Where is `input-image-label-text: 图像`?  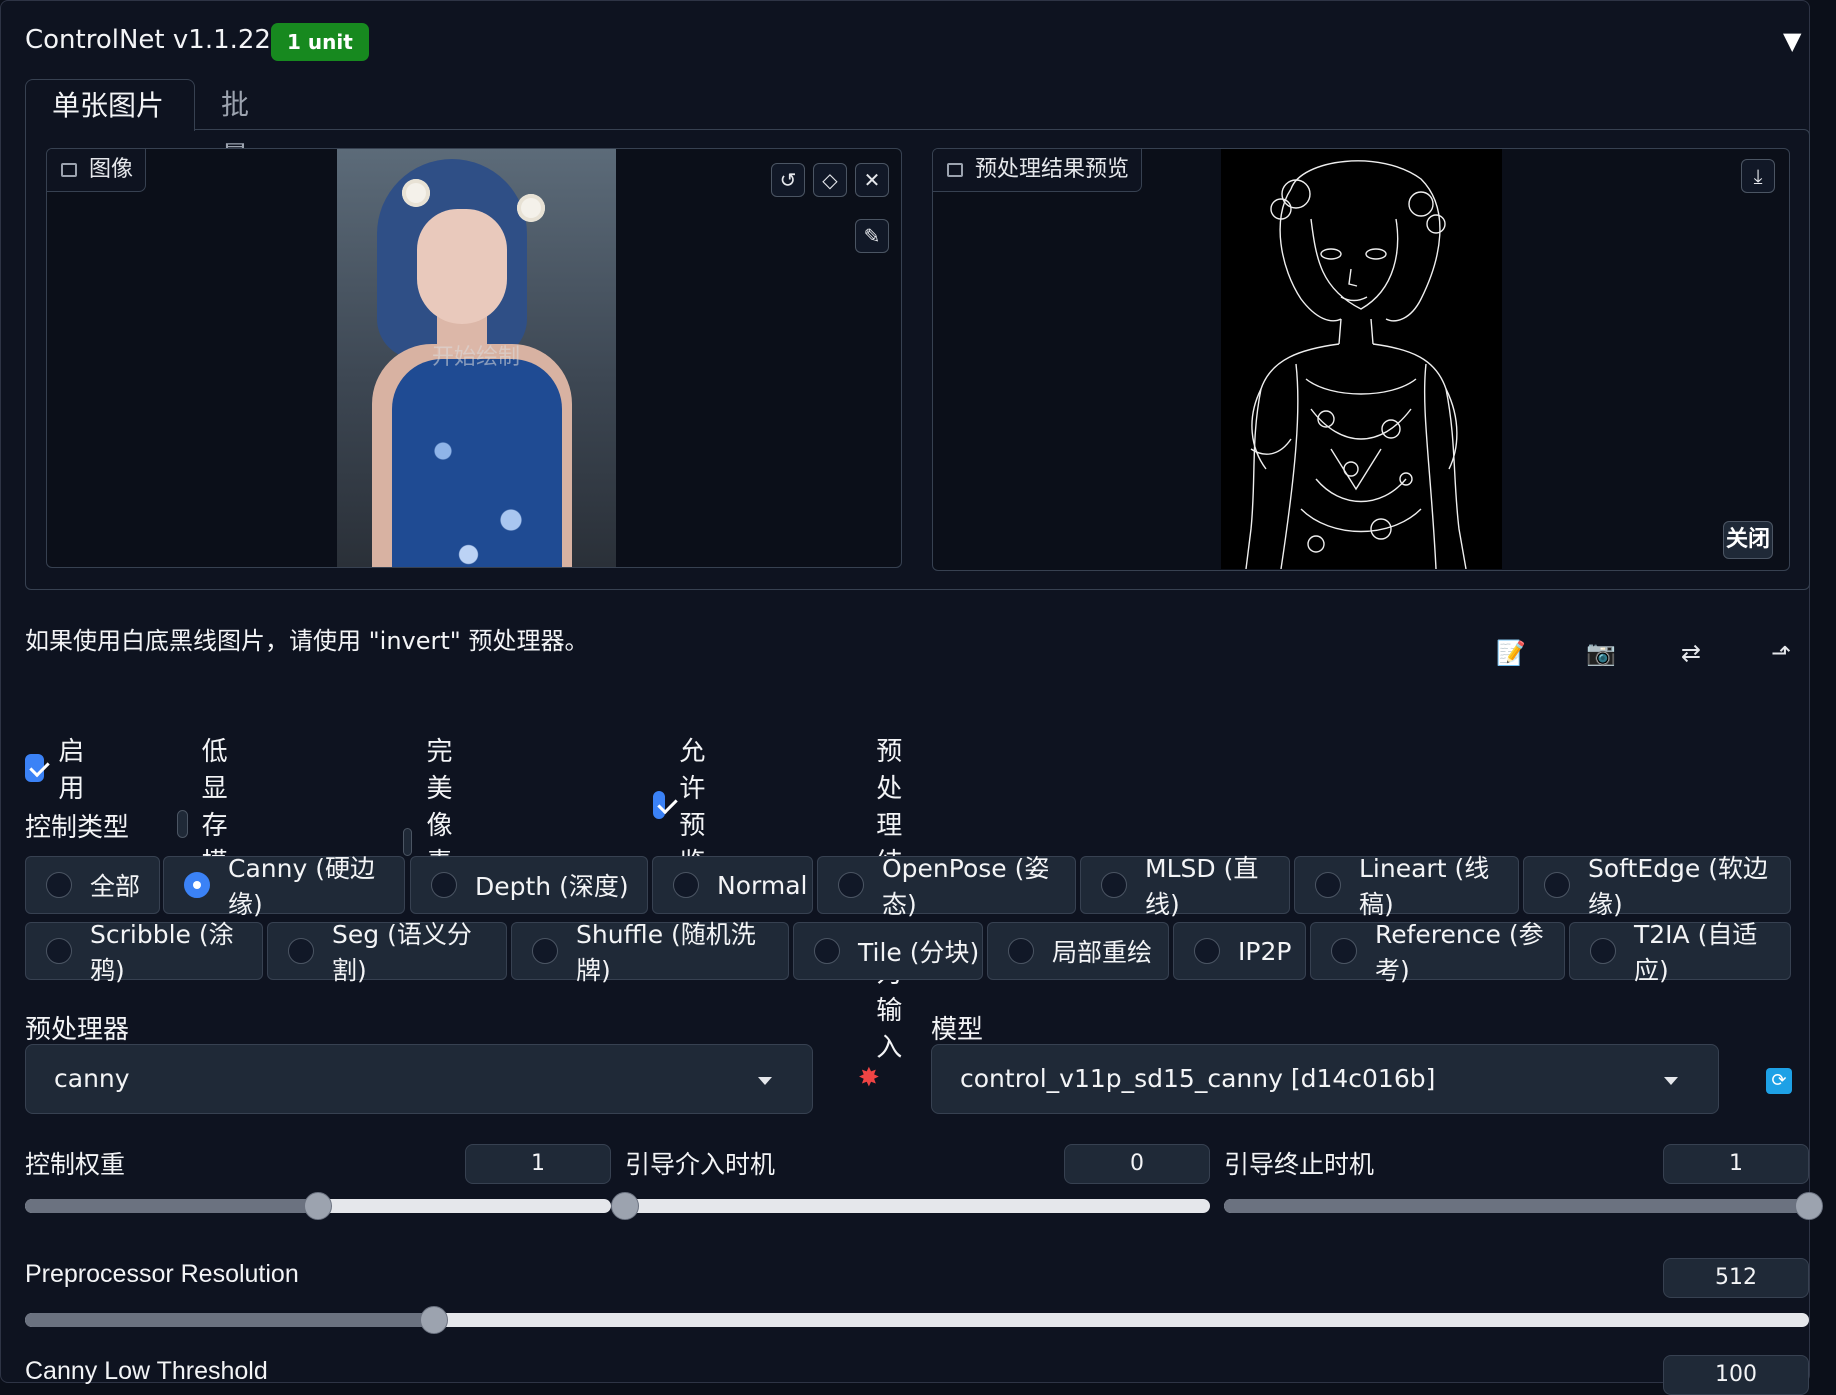
input-image-label-text: 图像 is located at coordinates (111, 169).